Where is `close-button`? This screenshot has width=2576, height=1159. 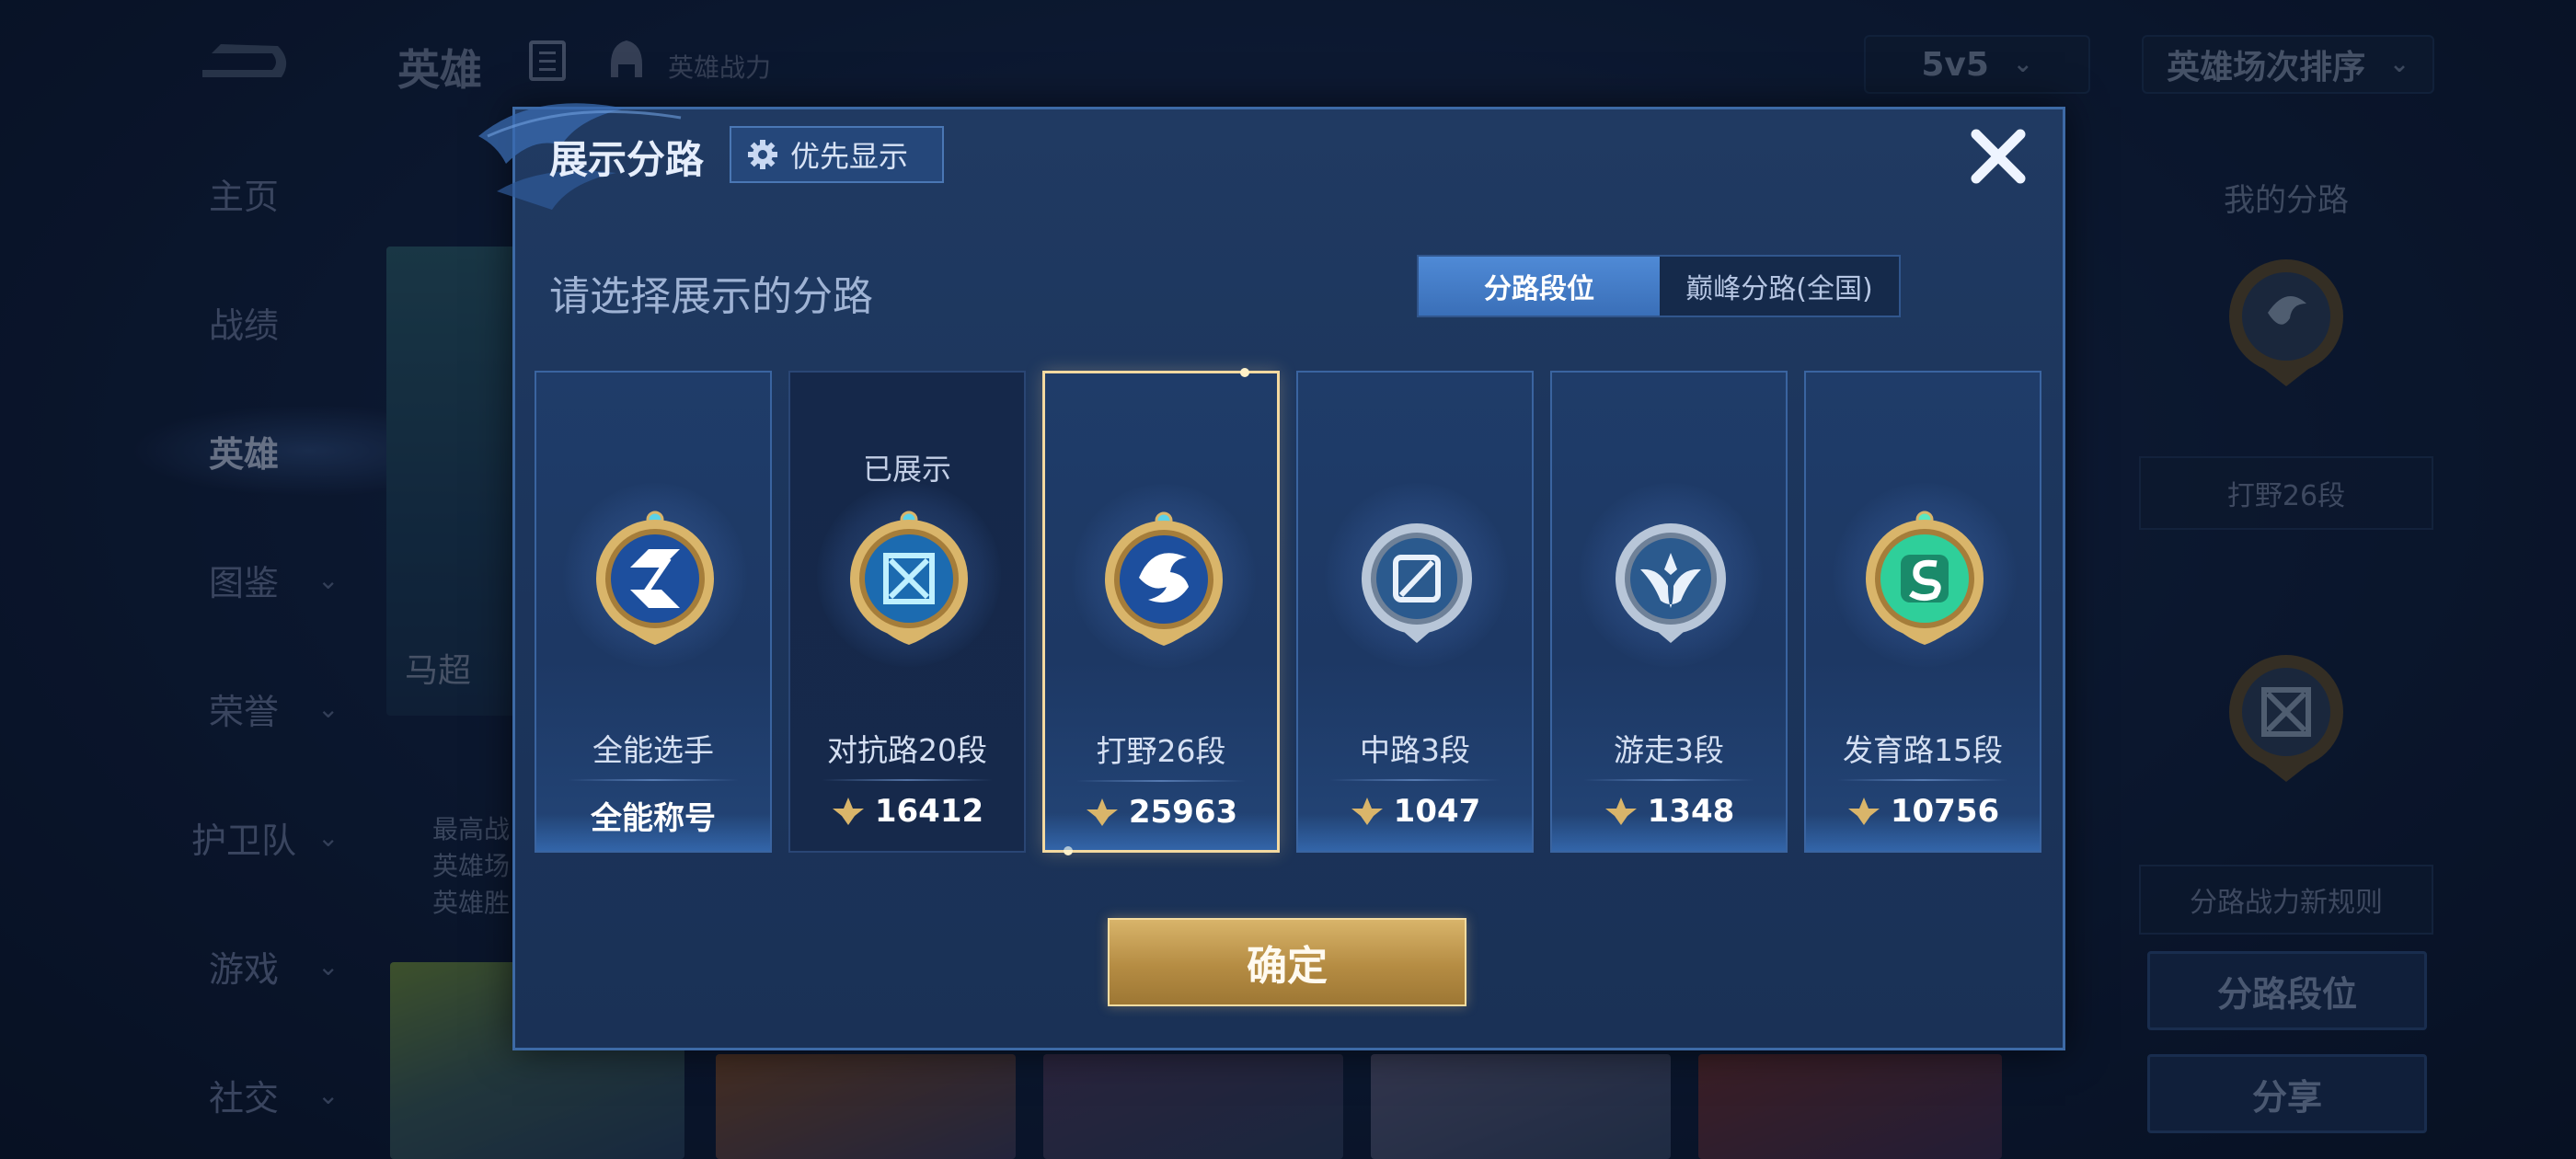
close-button is located at coordinates (1998, 156).